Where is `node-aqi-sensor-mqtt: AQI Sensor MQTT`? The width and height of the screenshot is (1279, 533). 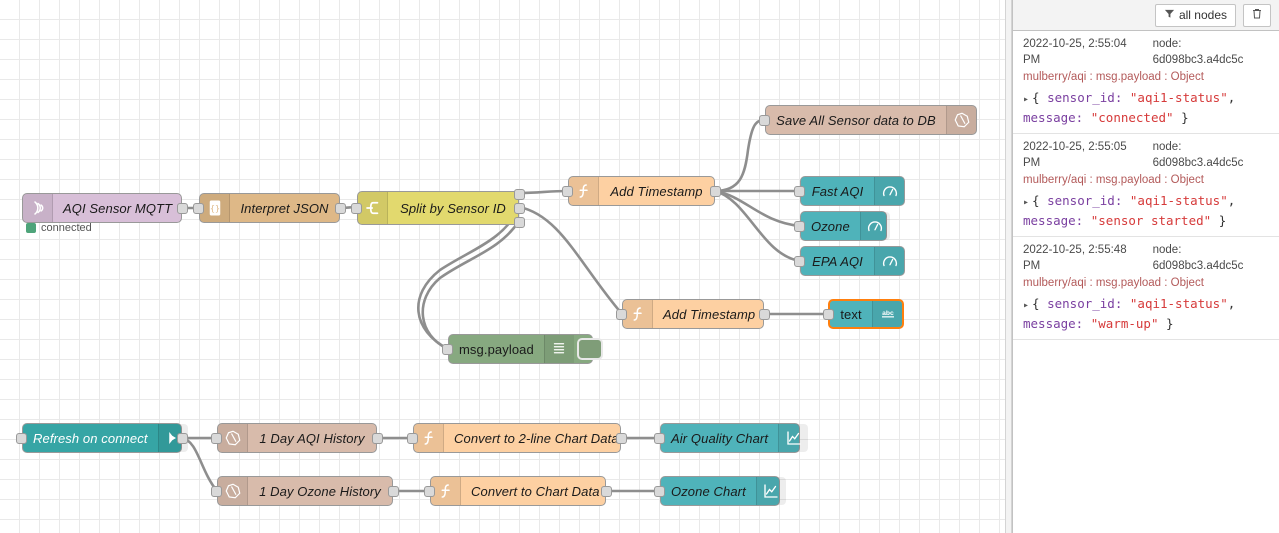 node-aqi-sensor-mqtt: AQI Sensor MQTT is located at coordinates (105, 208).